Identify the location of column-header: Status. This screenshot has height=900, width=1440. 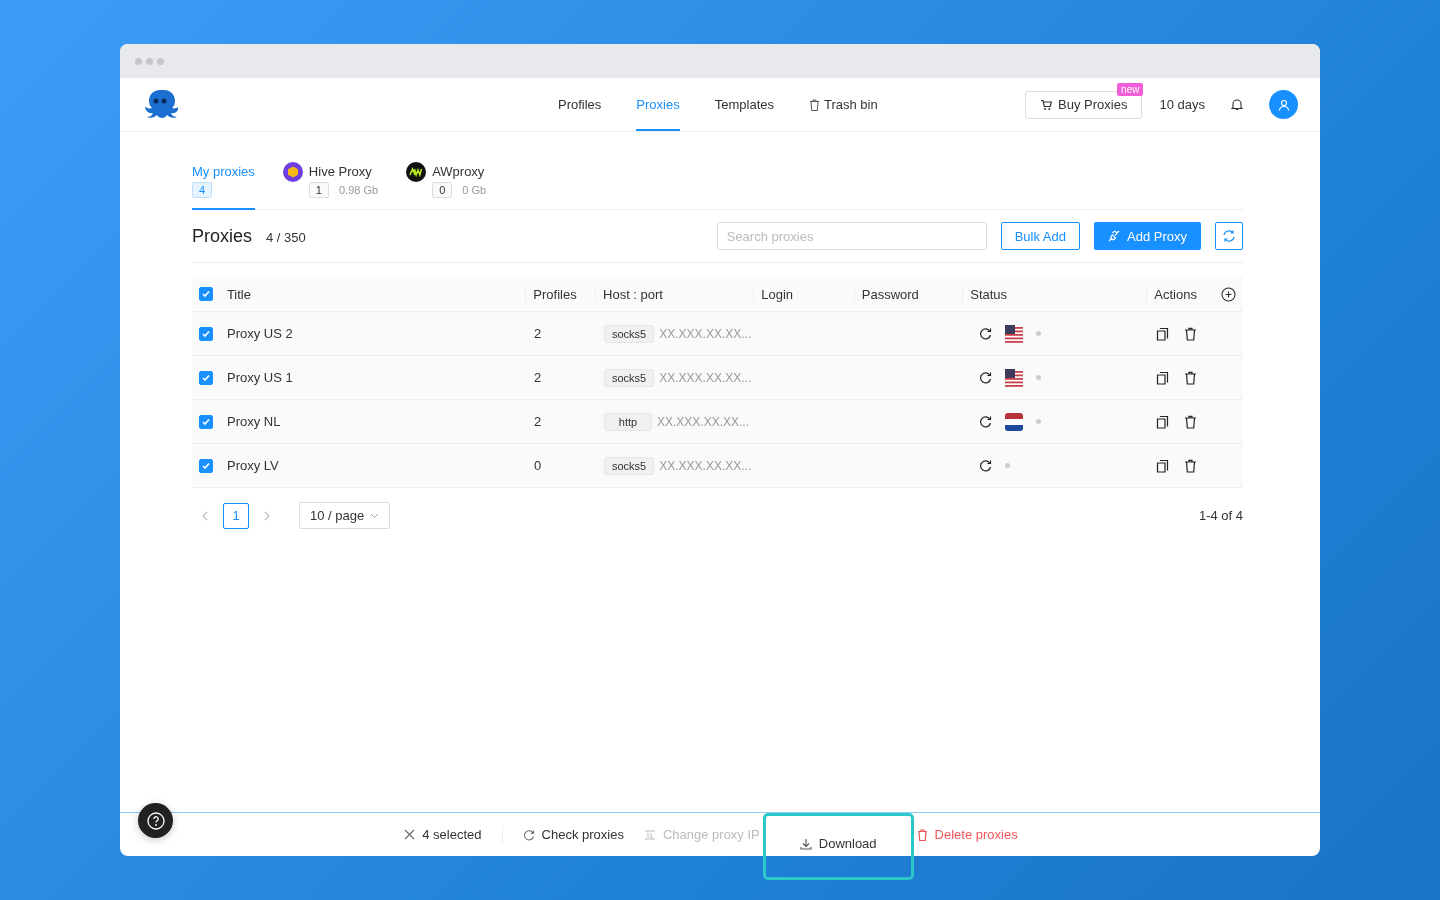
(989, 294).